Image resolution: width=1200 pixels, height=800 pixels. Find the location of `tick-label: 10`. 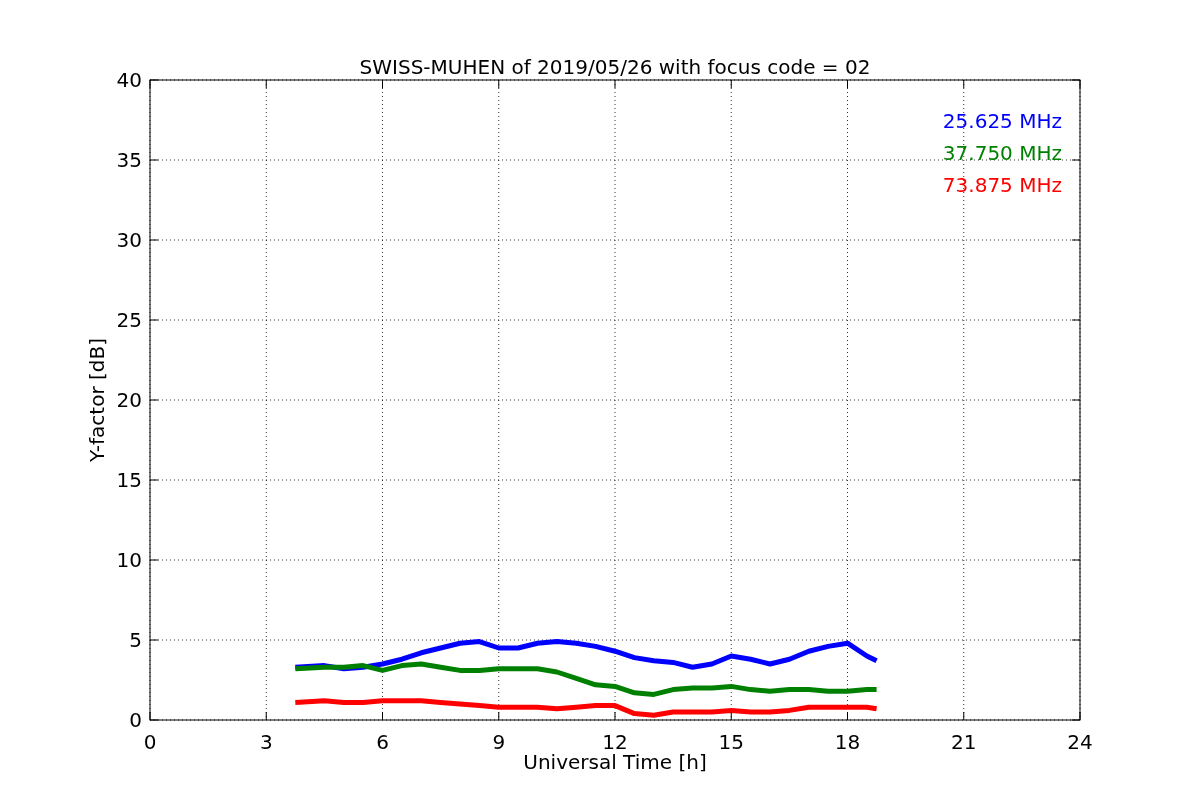

tick-label: 10 is located at coordinates (129, 560).